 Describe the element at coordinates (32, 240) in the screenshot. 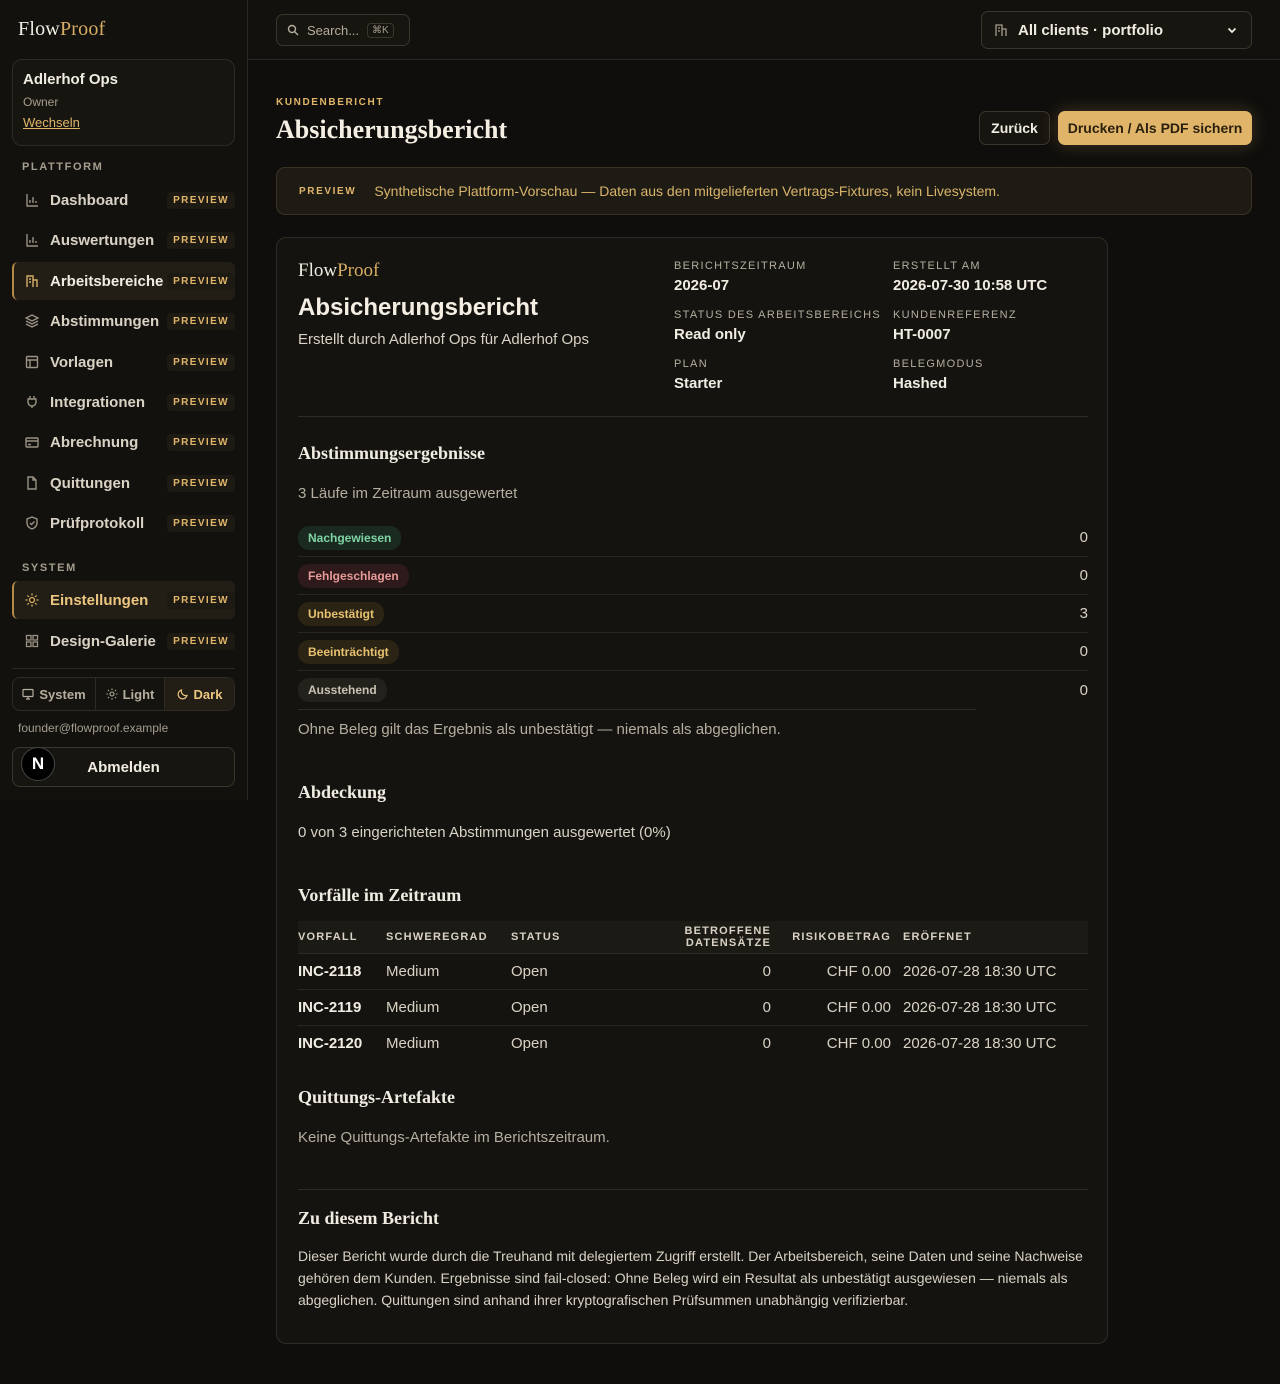

I see `chart-icon` at that location.